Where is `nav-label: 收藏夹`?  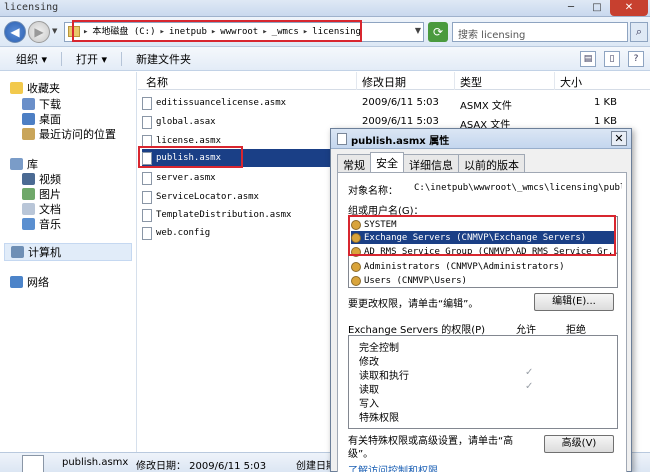 nav-label: 收藏夹 is located at coordinates (43, 88).